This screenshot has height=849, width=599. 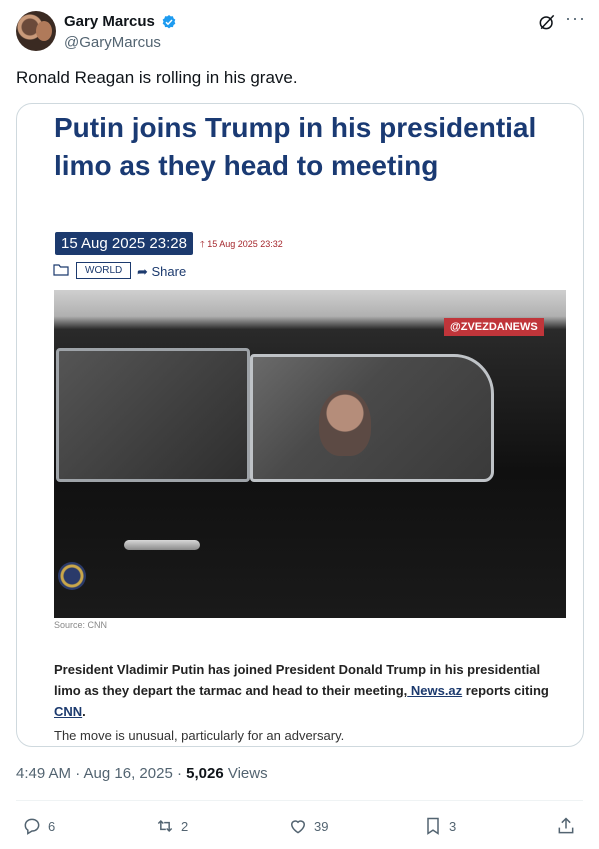 What do you see at coordinates (547, 22) in the screenshot?
I see `grok-icon` at bounding box center [547, 22].